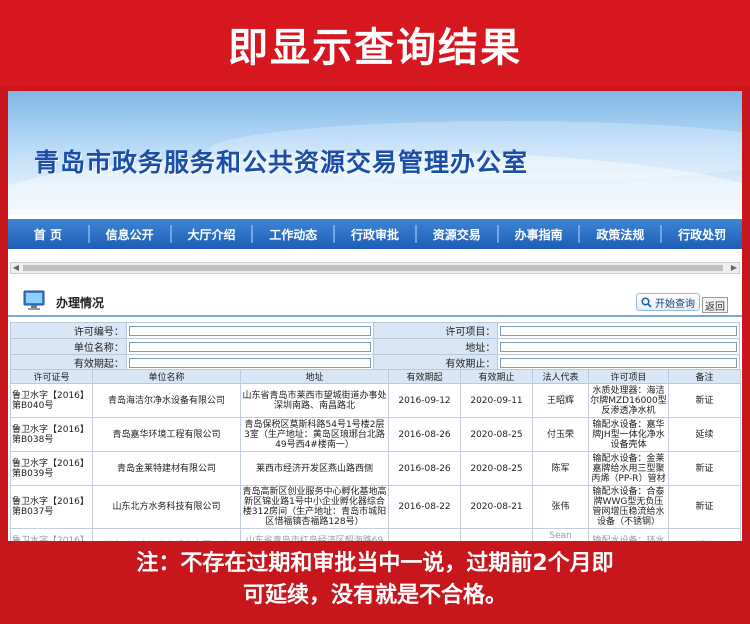 This screenshot has height=624, width=750. What do you see at coordinates (250, 362) in the screenshot?
I see `valid-from-input` at bounding box center [250, 362].